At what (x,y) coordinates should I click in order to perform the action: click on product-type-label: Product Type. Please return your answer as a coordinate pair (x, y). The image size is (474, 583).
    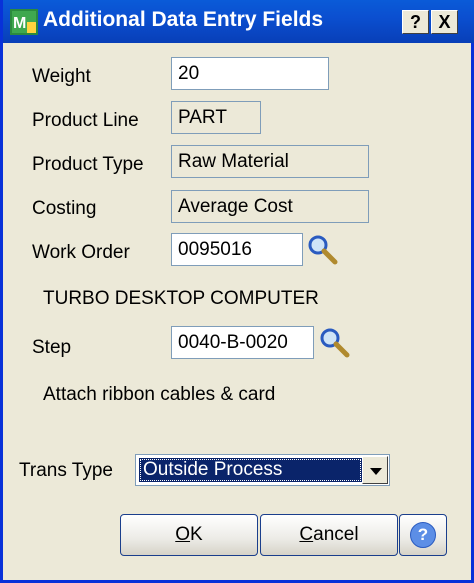
    Looking at the image, I should click on (88, 164).